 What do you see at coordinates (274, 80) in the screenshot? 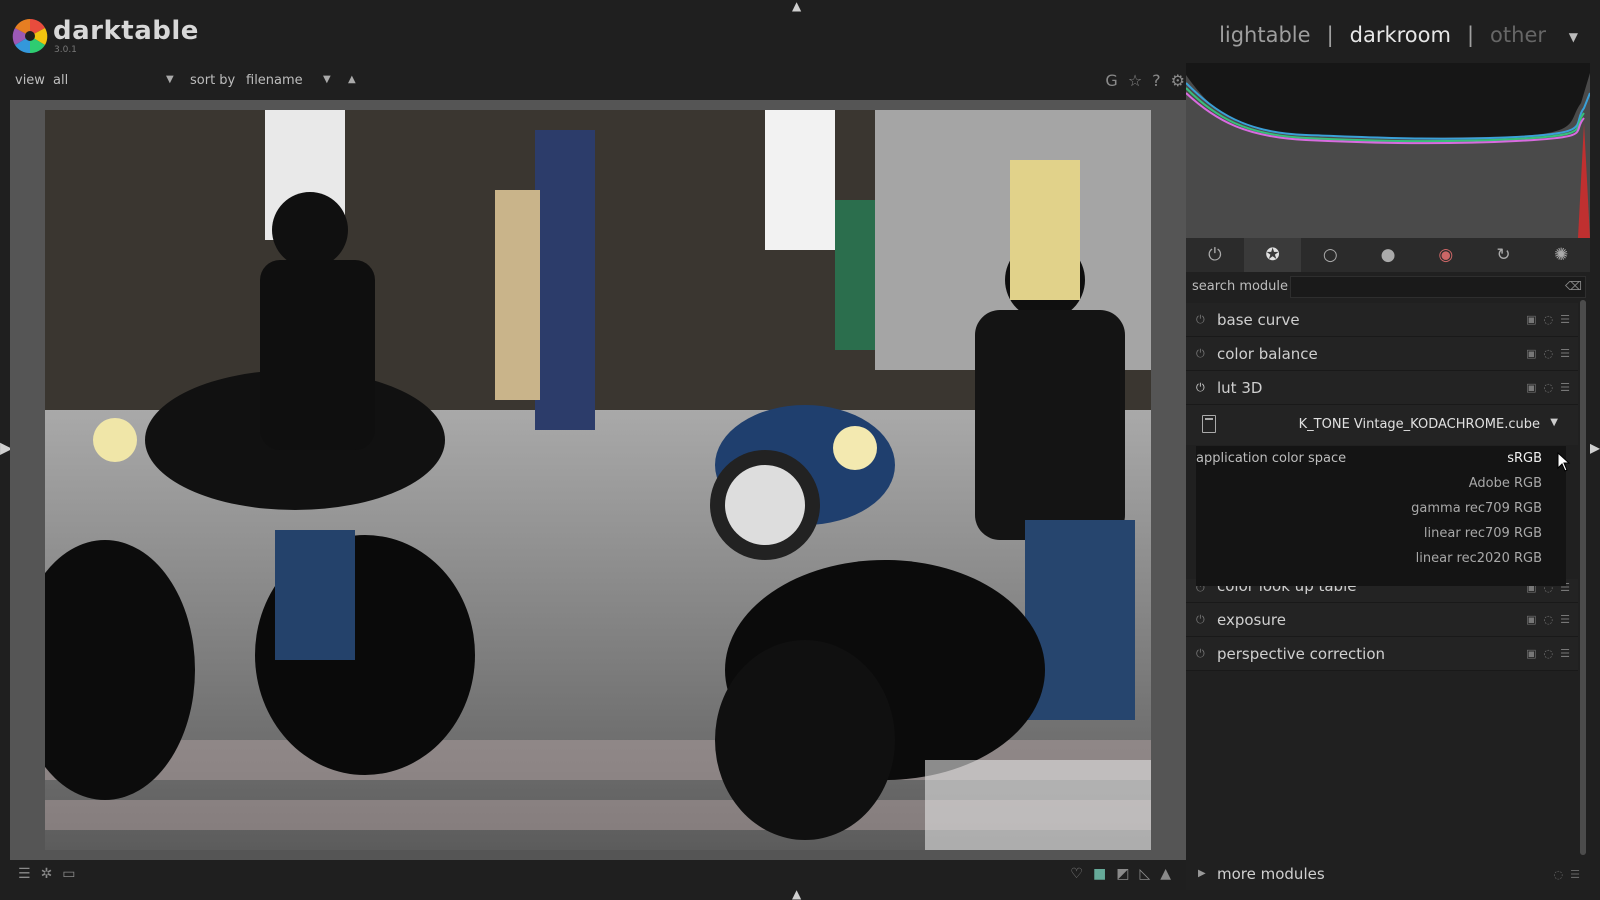
I see `sort-select: filename` at bounding box center [274, 80].